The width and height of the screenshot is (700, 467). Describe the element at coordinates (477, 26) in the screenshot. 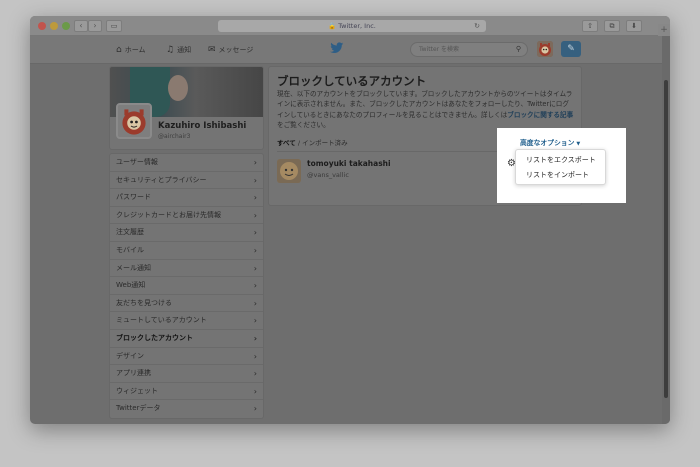

I see `reload-icon: ↻` at that location.